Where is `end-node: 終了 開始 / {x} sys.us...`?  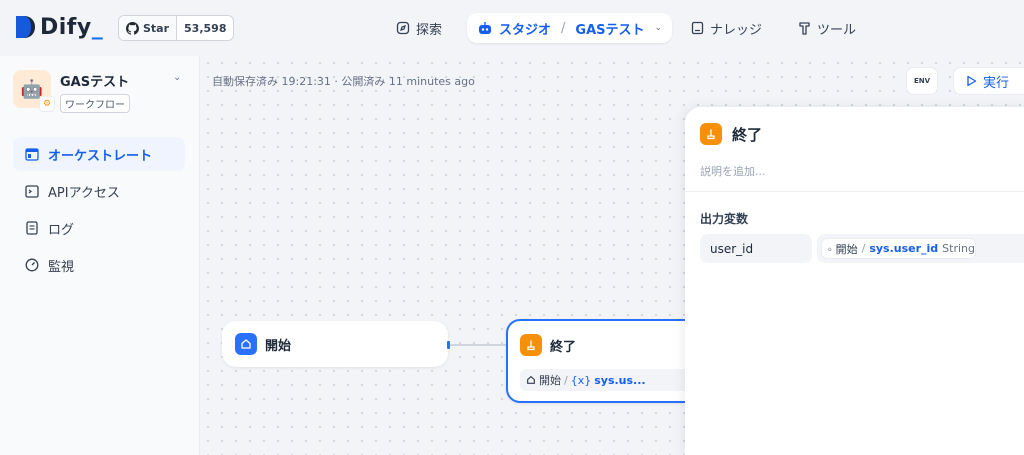 end-node: 終了 開始 / {x} sys.us... is located at coordinates (606, 361).